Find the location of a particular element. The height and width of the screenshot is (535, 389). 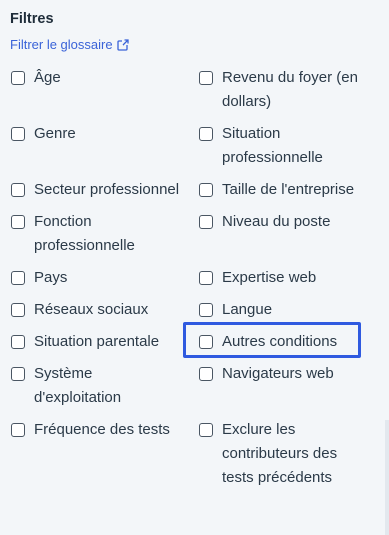

filter-glossary-label: Filtrer le glossaire is located at coordinates (61, 44).